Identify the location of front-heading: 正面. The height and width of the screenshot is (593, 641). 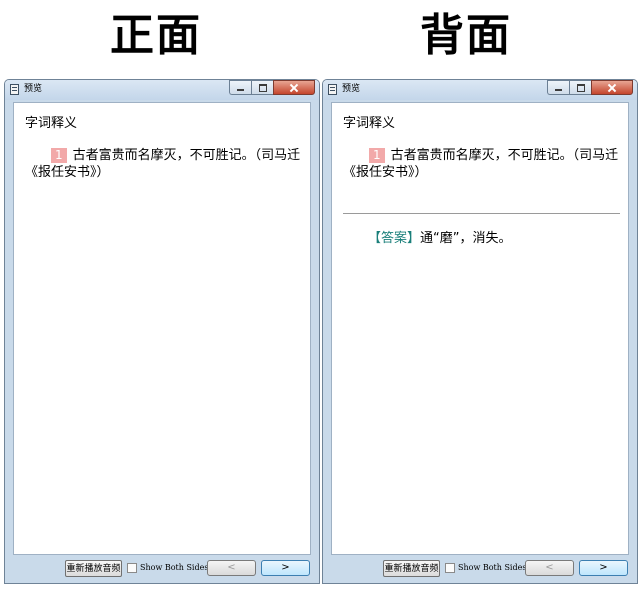
(156, 35).